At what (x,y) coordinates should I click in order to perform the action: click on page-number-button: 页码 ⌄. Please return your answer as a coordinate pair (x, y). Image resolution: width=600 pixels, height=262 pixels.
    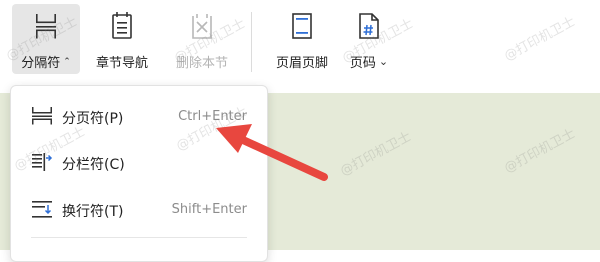
    Looking at the image, I should click on (369, 39).